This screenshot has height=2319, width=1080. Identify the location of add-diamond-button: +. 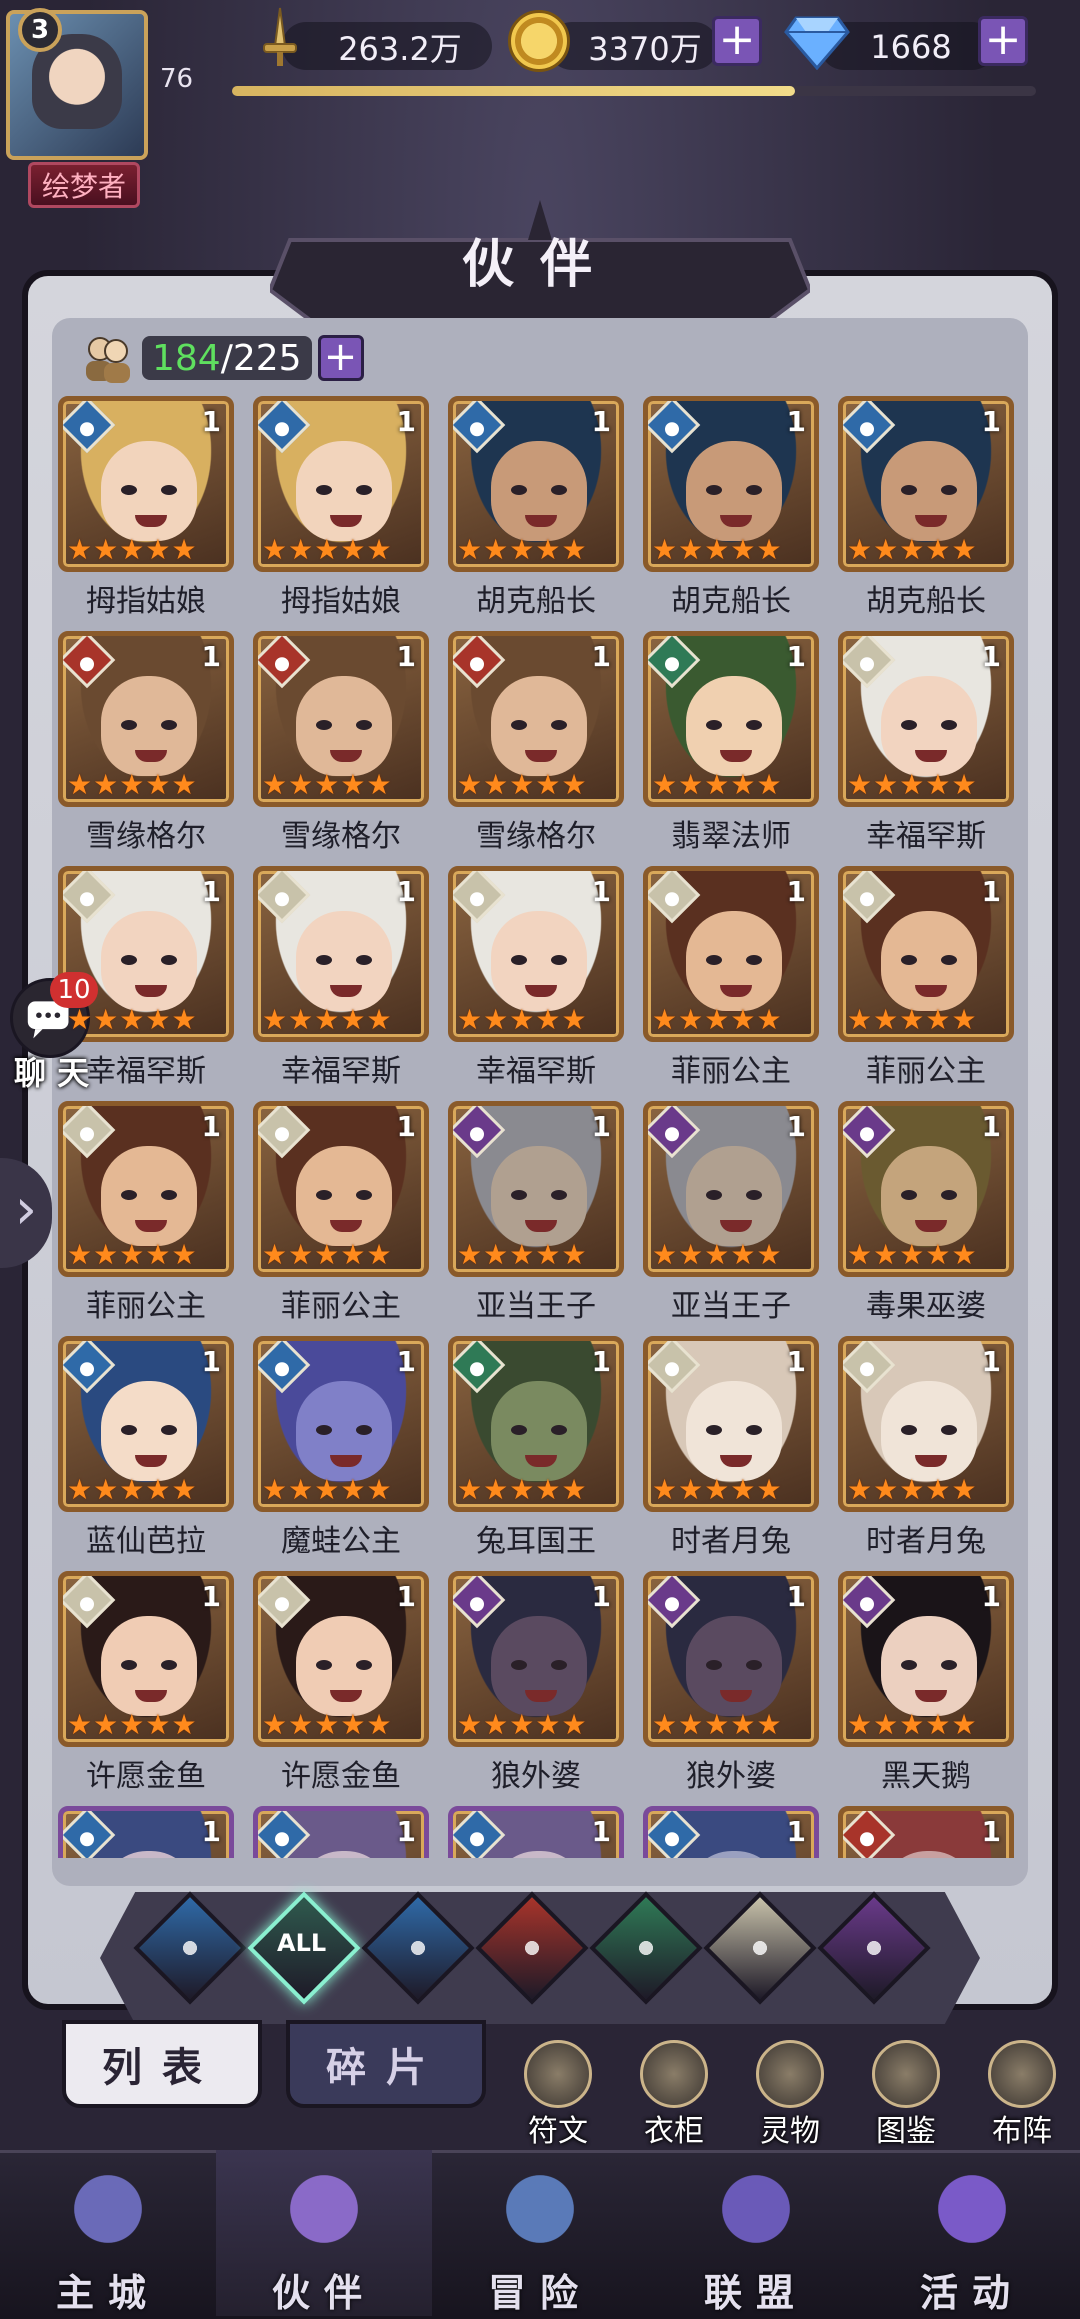
(1003, 41).